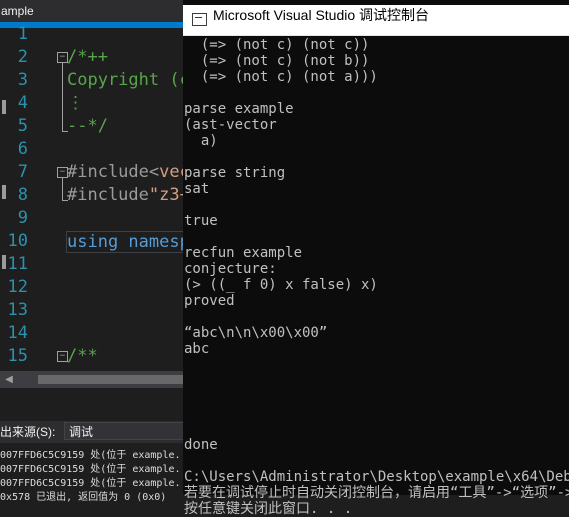  What do you see at coordinates (128, 80) in the screenshot?
I see `code-comment: Copyright (c` at bounding box center [128, 80].